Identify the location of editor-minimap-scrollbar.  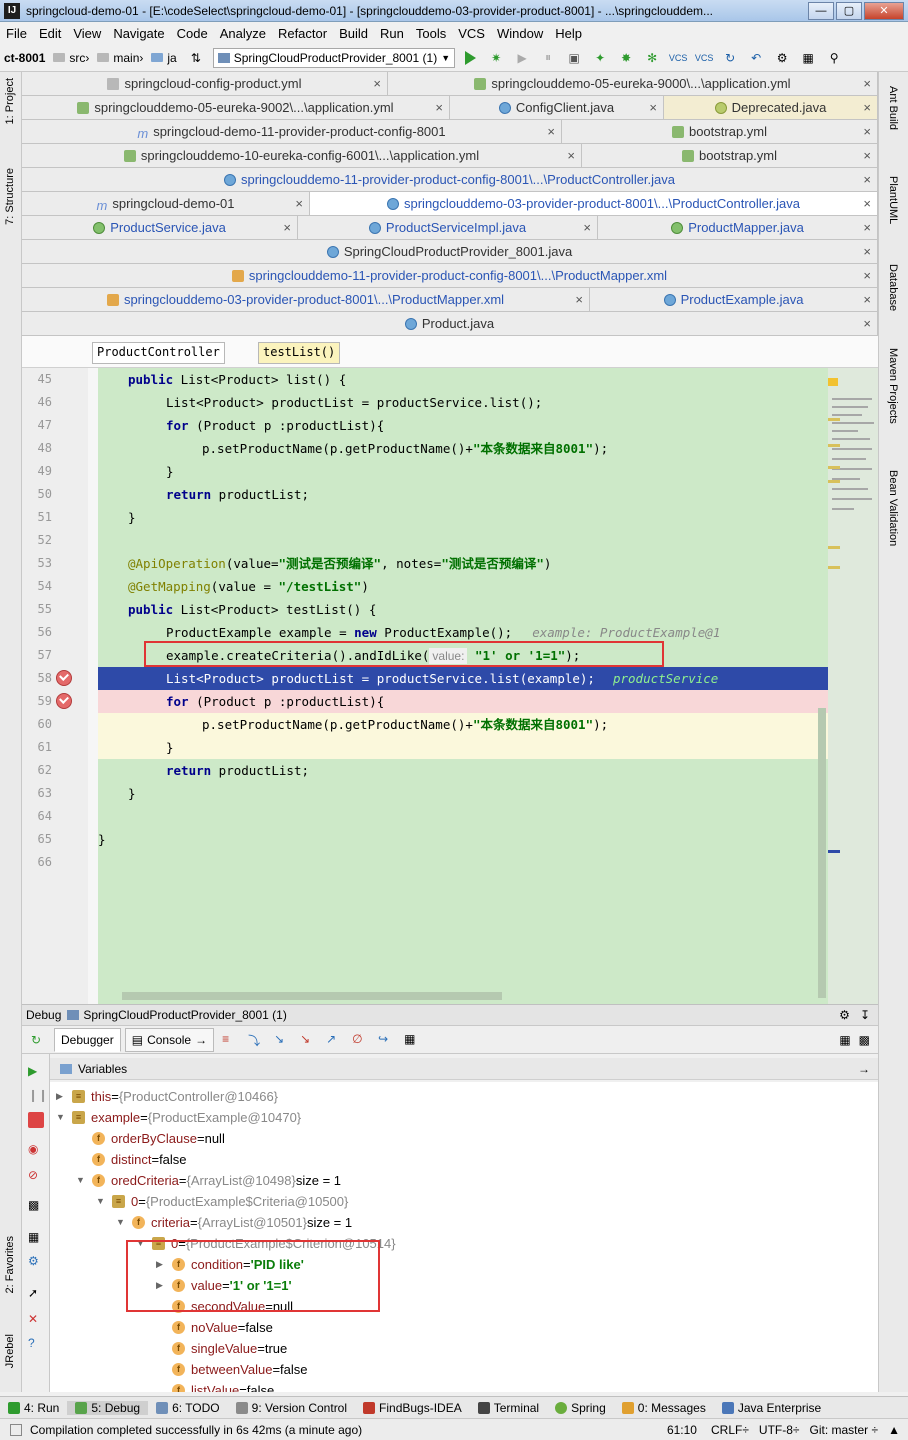
(853, 686).